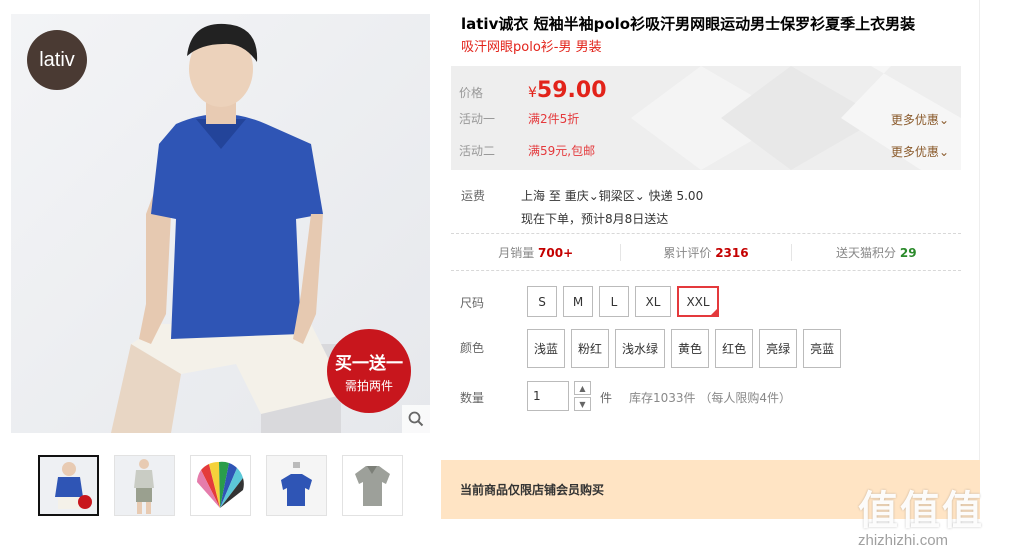  Describe the element at coordinates (979, 230) in the screenshot. I see `right-divider` at that location.